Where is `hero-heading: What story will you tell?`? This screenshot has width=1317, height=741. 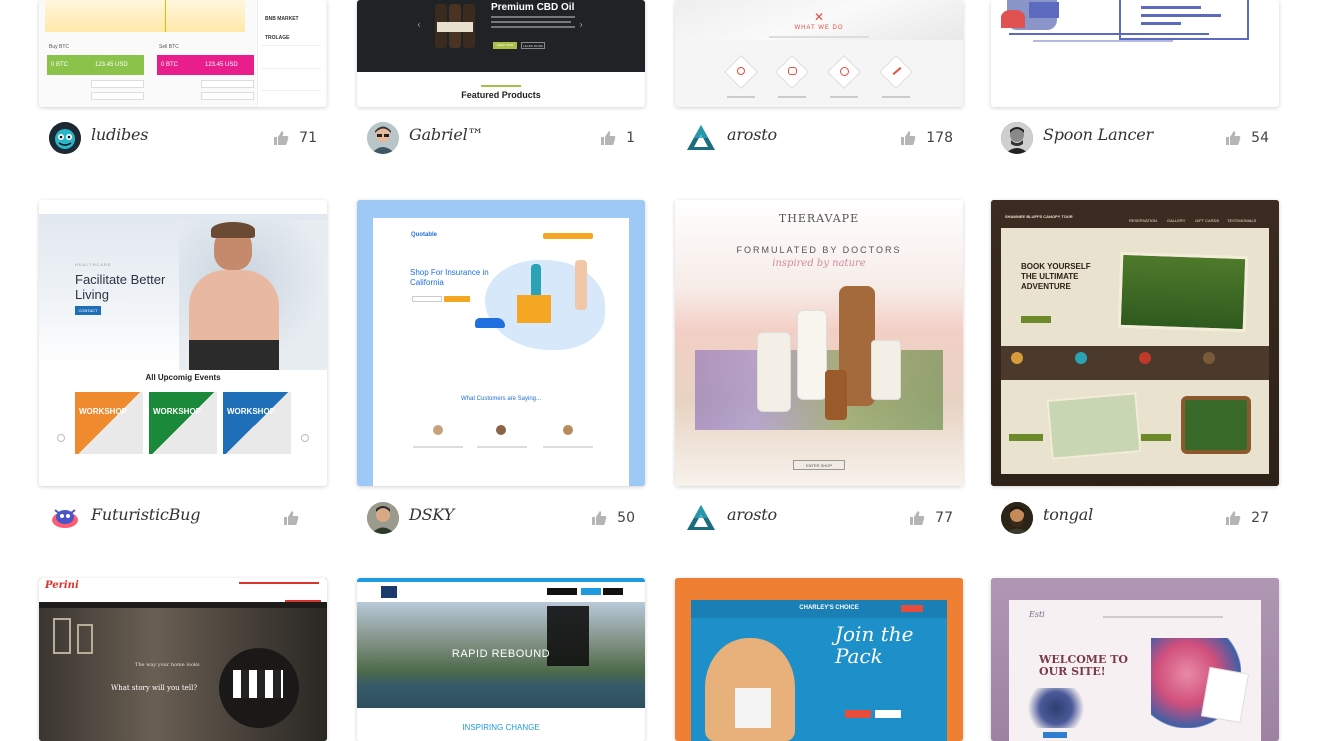
hero-heading: What story will you tell? is located at coordinates (154, 688).